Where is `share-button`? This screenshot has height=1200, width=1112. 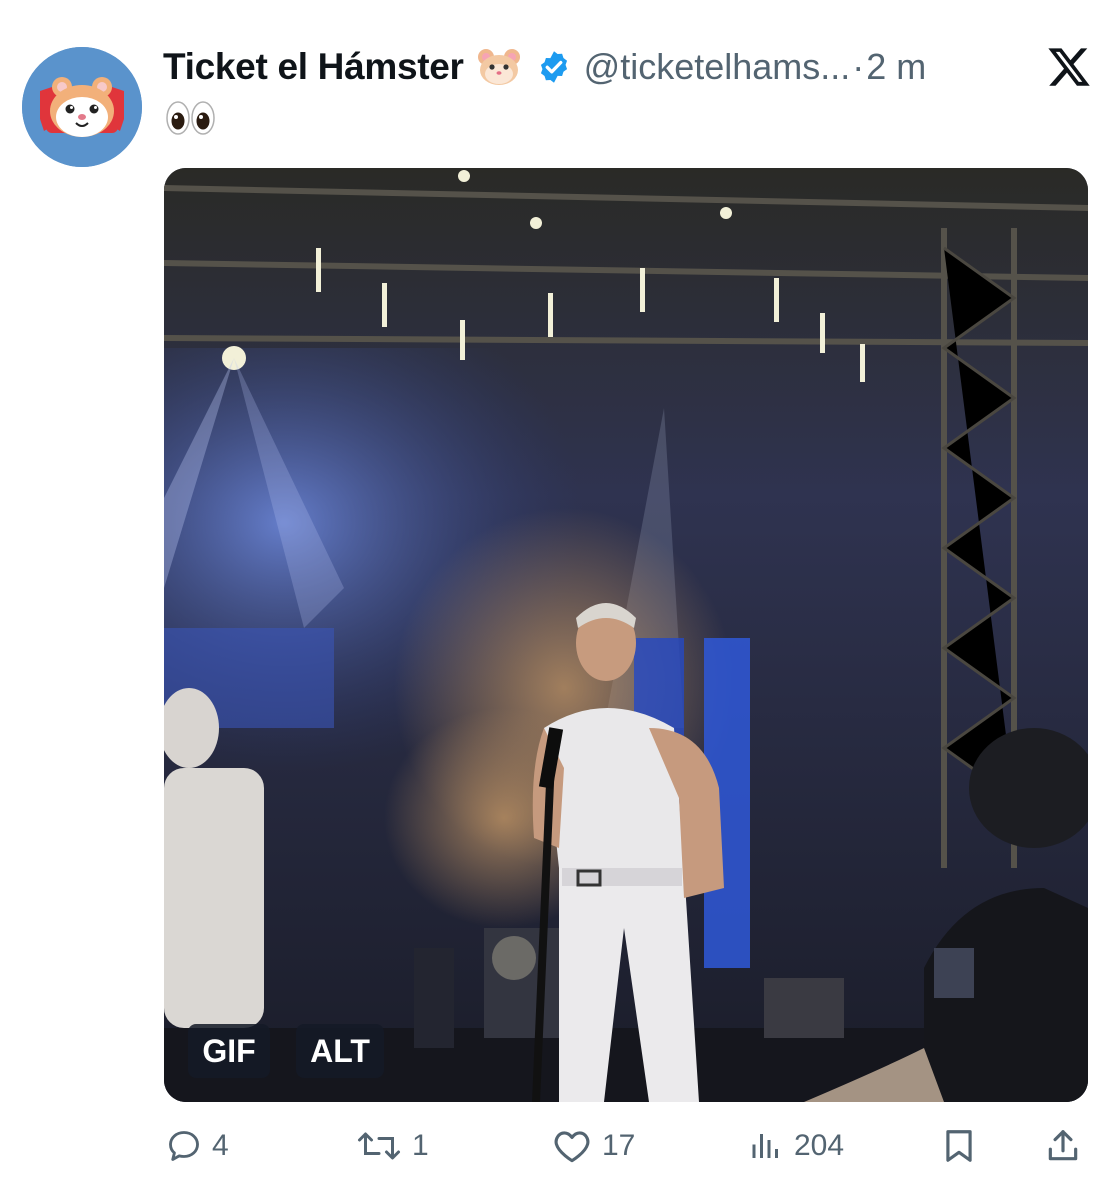 share-button is located at coordinates (1063, 1146).